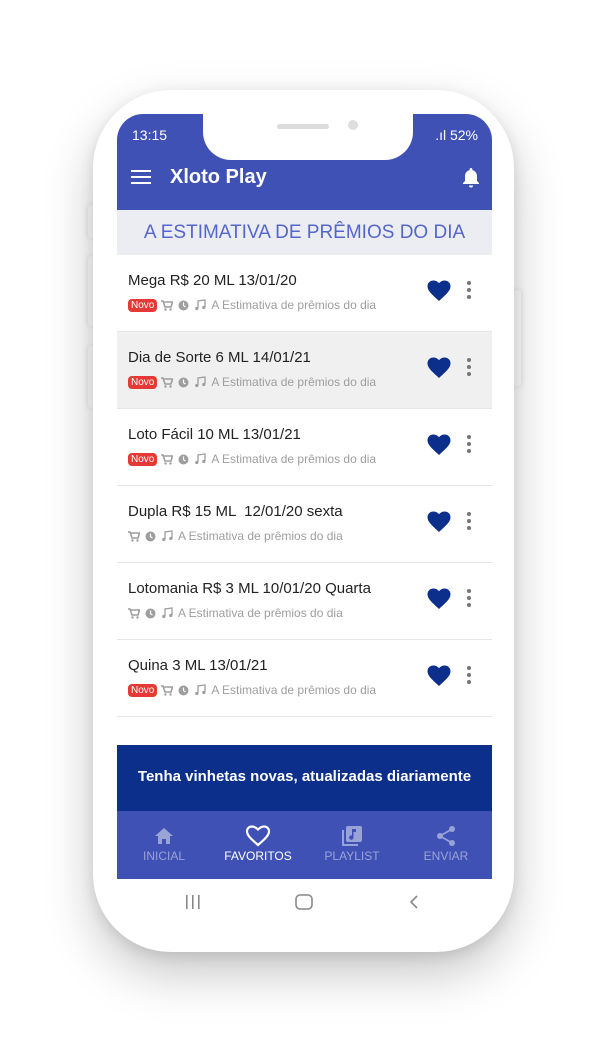 Image resolution: width=609 pixels, height=1042 pixels. I want to click on status-time: 13:15, so click(150, 135).